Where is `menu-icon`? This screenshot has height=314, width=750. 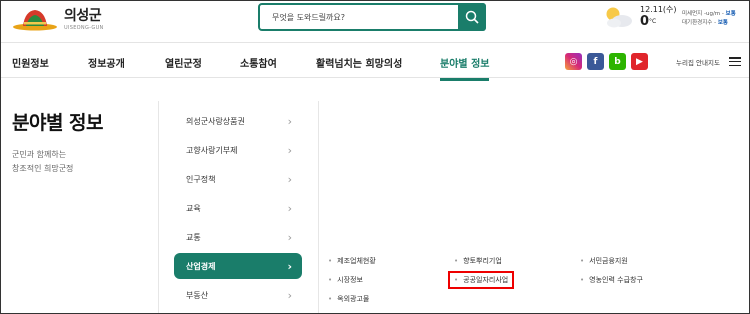 menu-icon is located at coordinates (735, 61).